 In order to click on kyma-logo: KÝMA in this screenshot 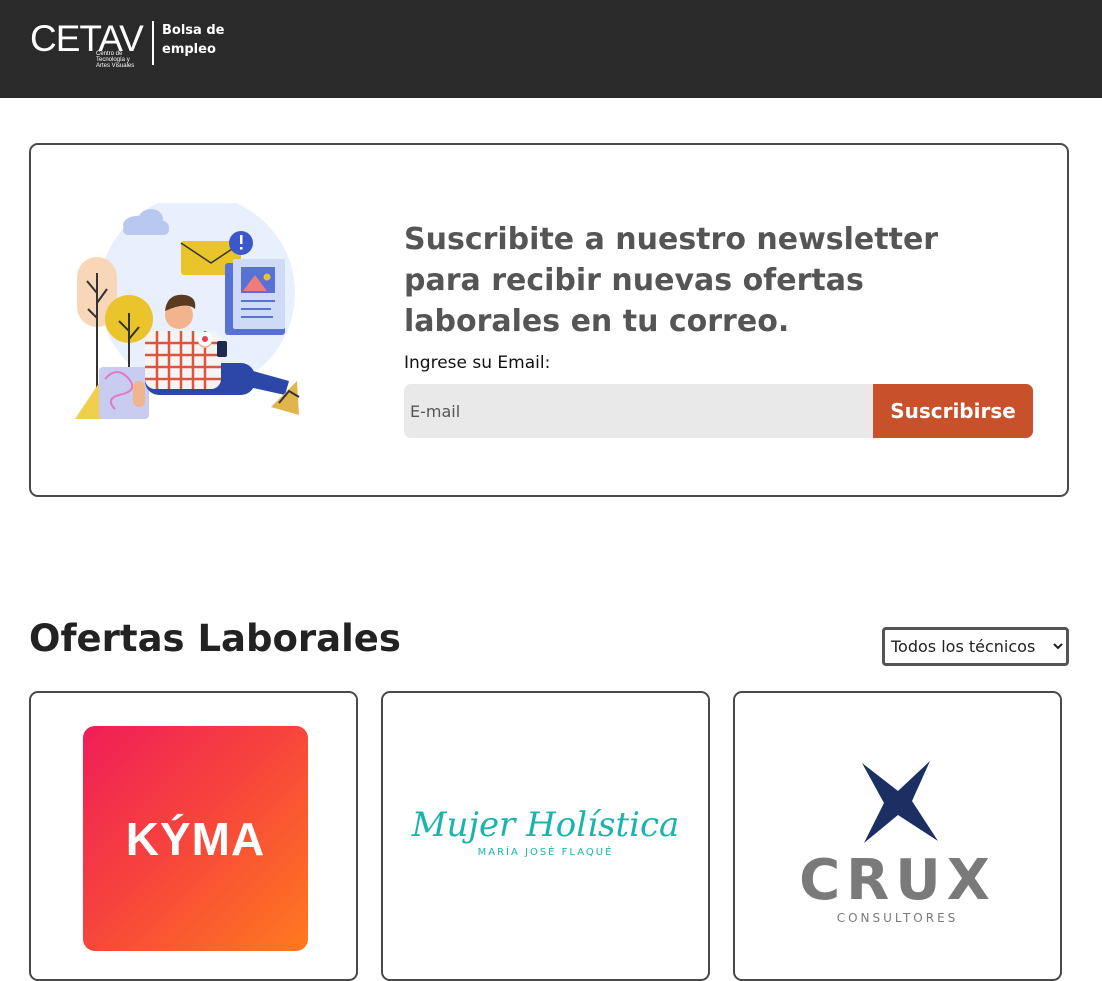, I will do `click(195, 838)`.